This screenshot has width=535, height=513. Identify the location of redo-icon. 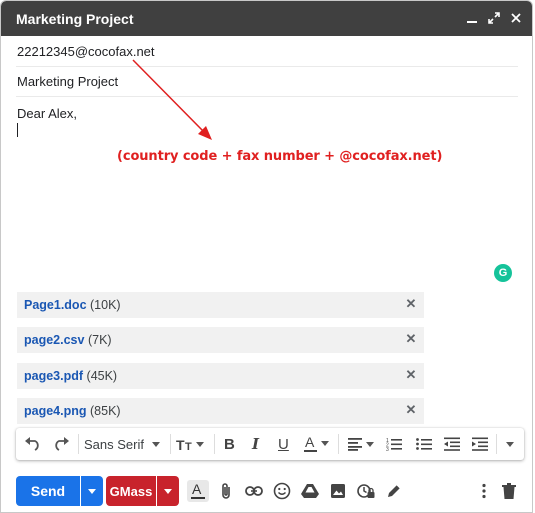
(61, 444).